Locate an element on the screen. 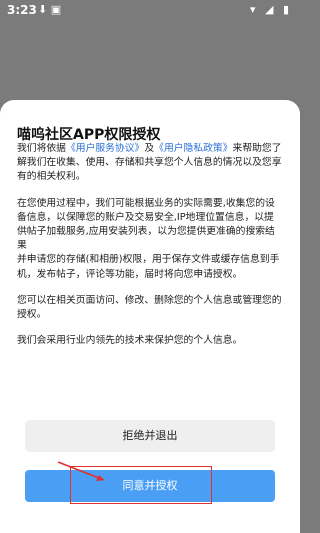  privacy-policy-link: 《用户隐私政策》 is located at coordinates (193, 148).